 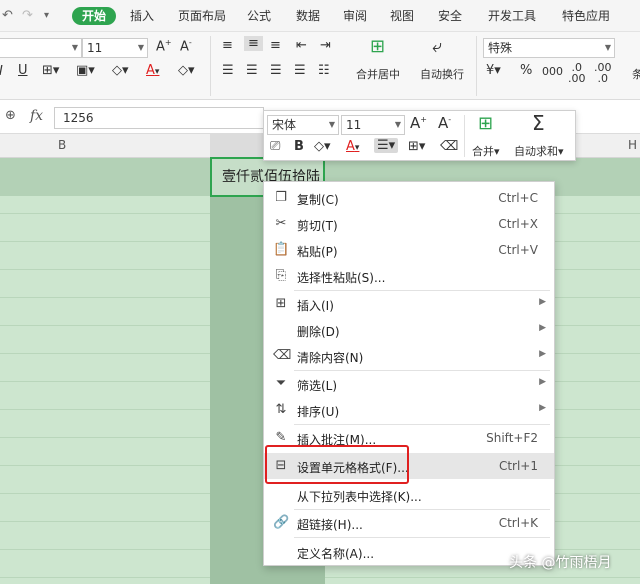 What do you see at coordinates (228, 70) in the screenshot?
I see `align-left-icon: ☰` at bounding box center [228, 70].